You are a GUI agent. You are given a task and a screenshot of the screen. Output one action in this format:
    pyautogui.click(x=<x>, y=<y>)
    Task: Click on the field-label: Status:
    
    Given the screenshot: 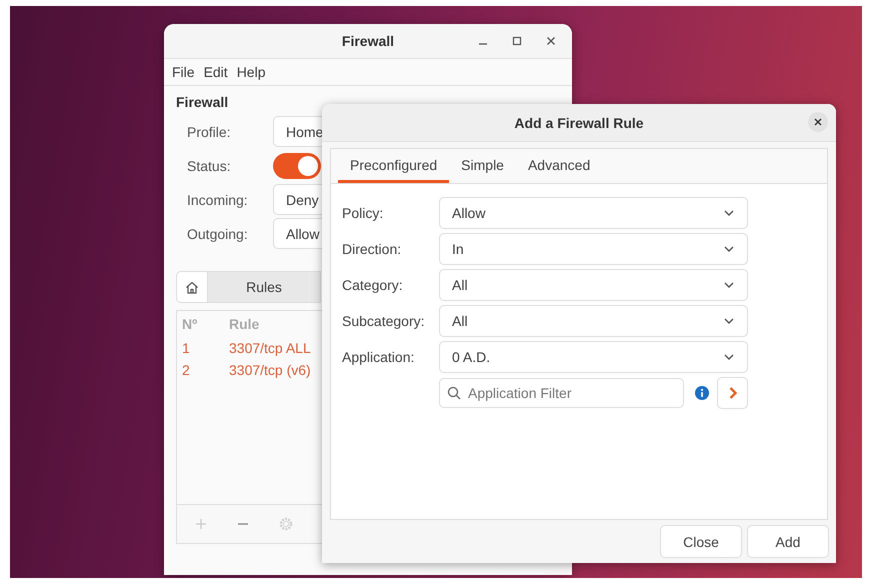 What is the action you would take?
    pyautogui.click(x=209, y=166)
    